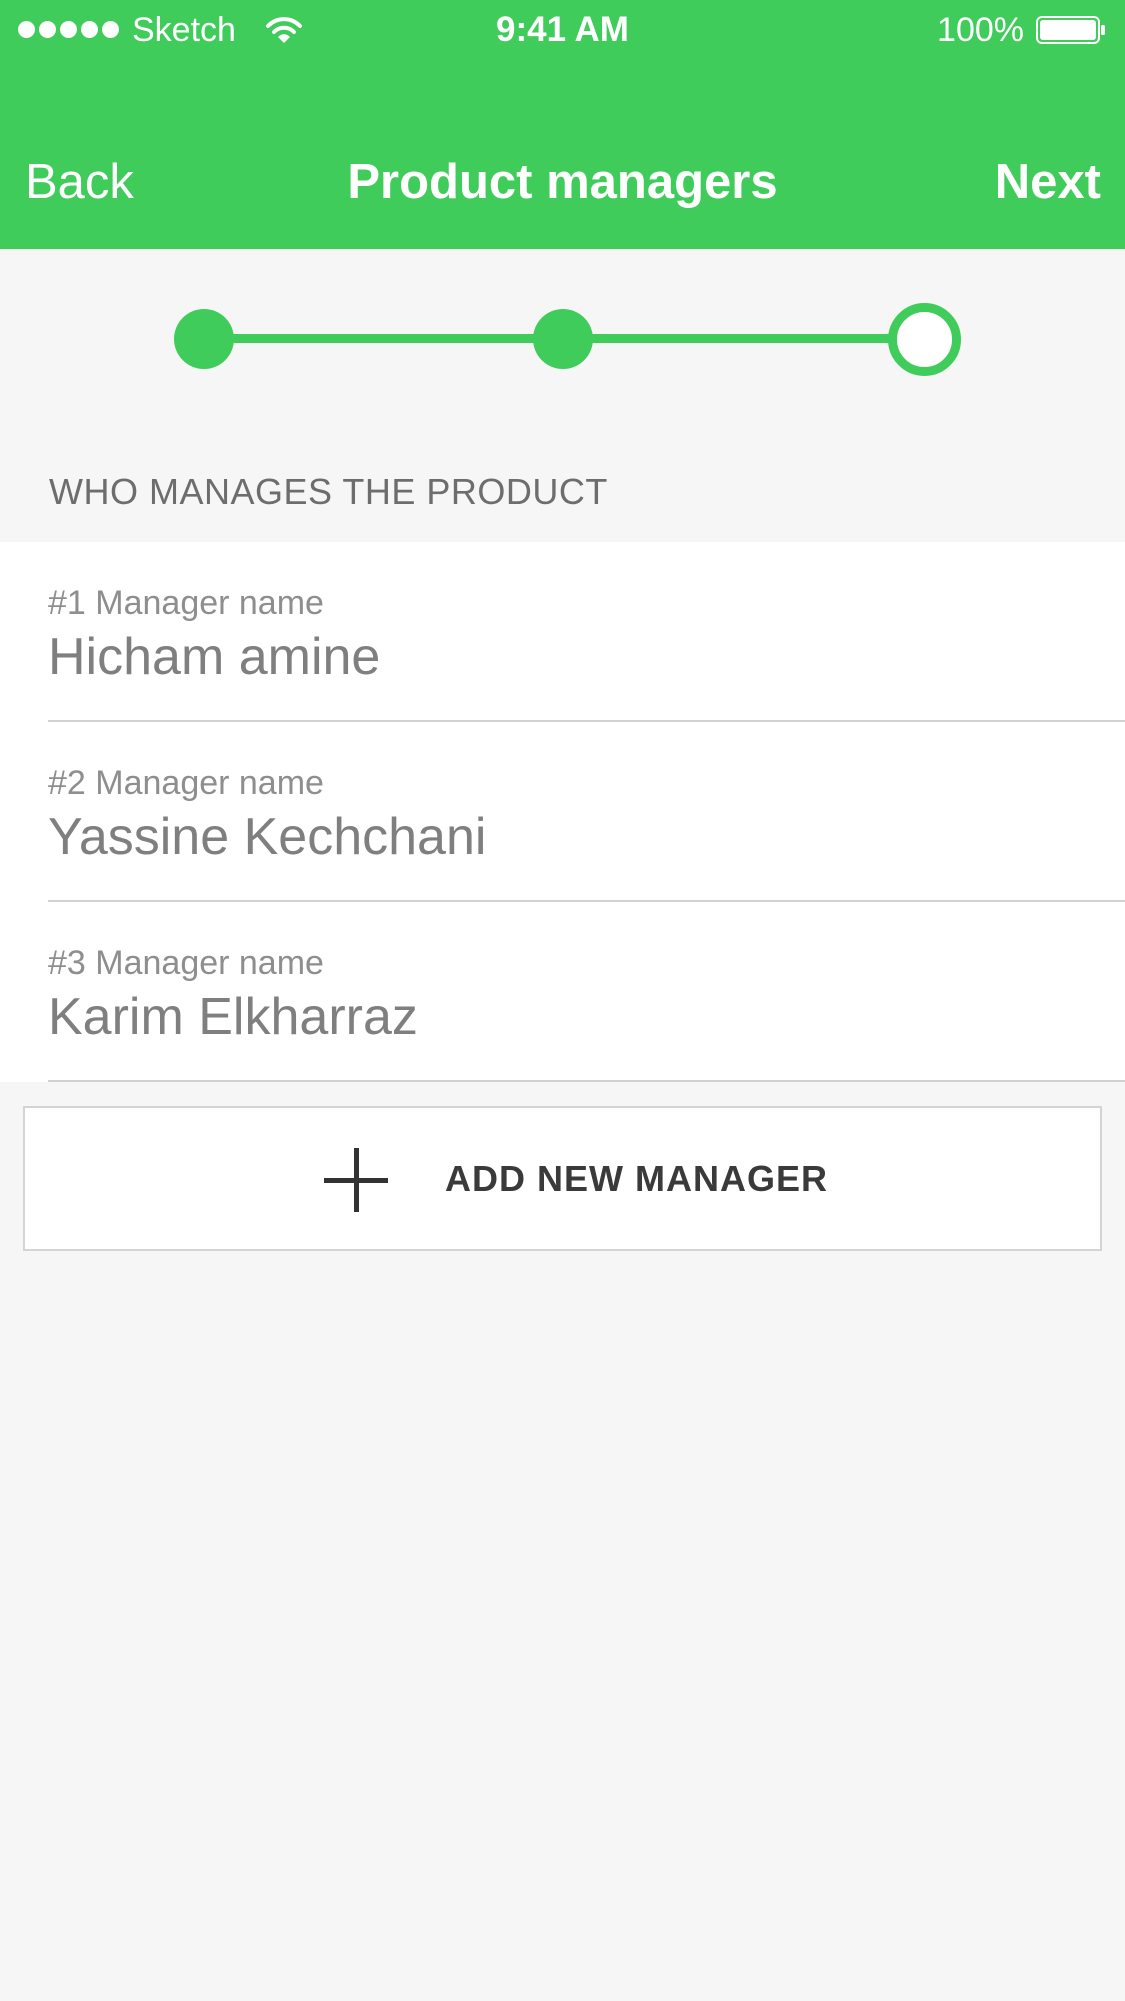 Image resolution: width=1125 pixels, height=2001 pixels. Describe the element at coordinates (1070, 30) in the screenshot. I see `battery-icon` at that location.